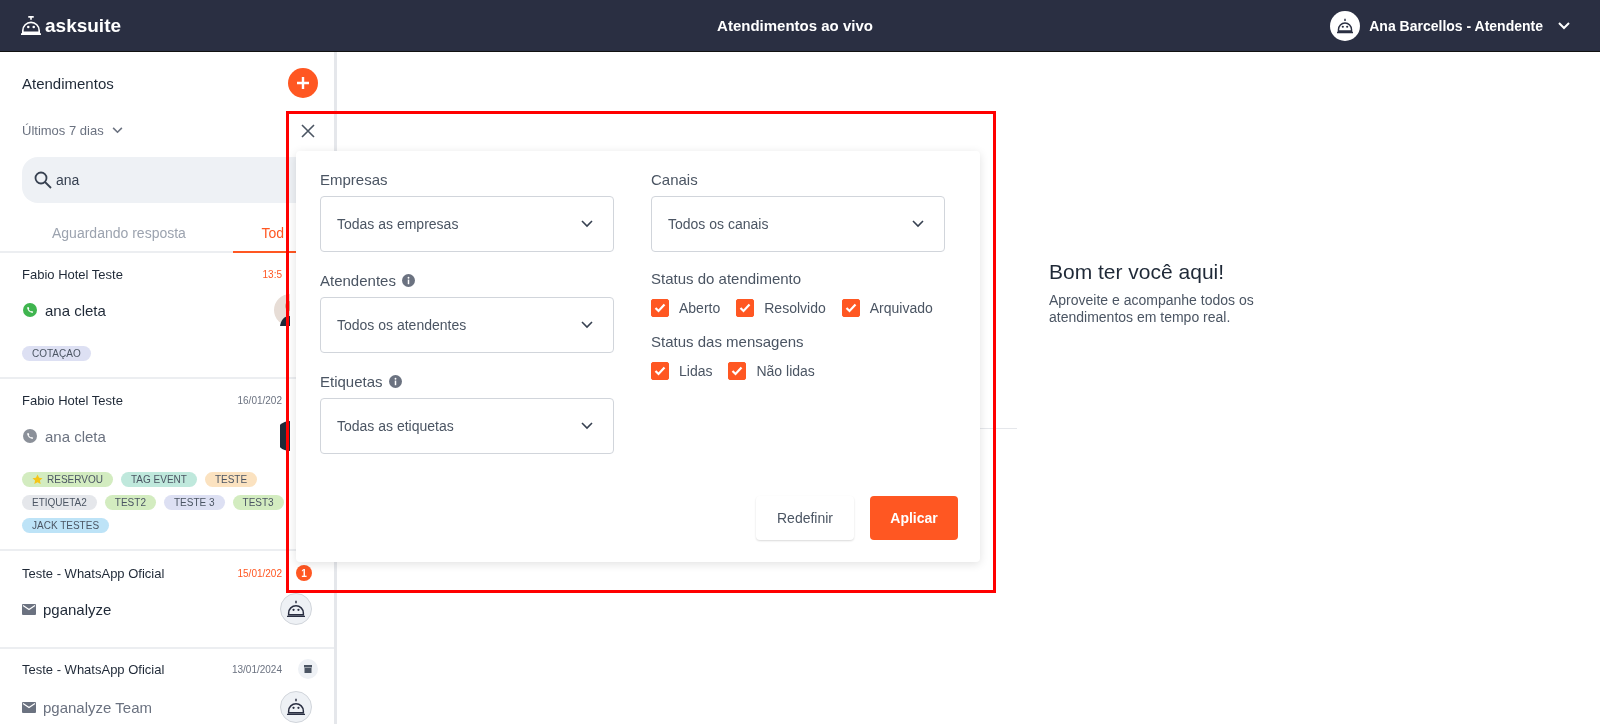  What do you see at coordinates (43, 180) in the screenshot?
I see `search-icon` at bounding box center [43, 180].